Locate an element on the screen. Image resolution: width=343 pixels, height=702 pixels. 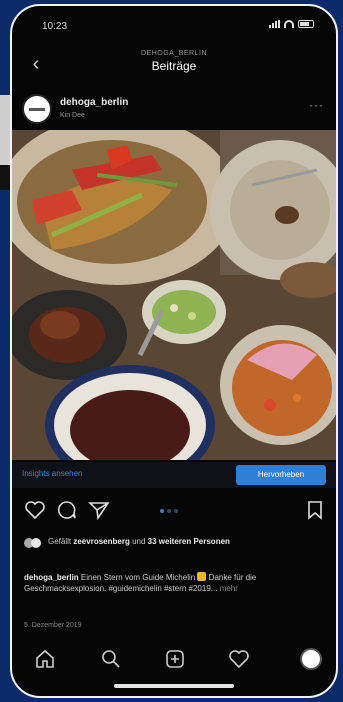
heart-icon is located at coordinates (35, 510).